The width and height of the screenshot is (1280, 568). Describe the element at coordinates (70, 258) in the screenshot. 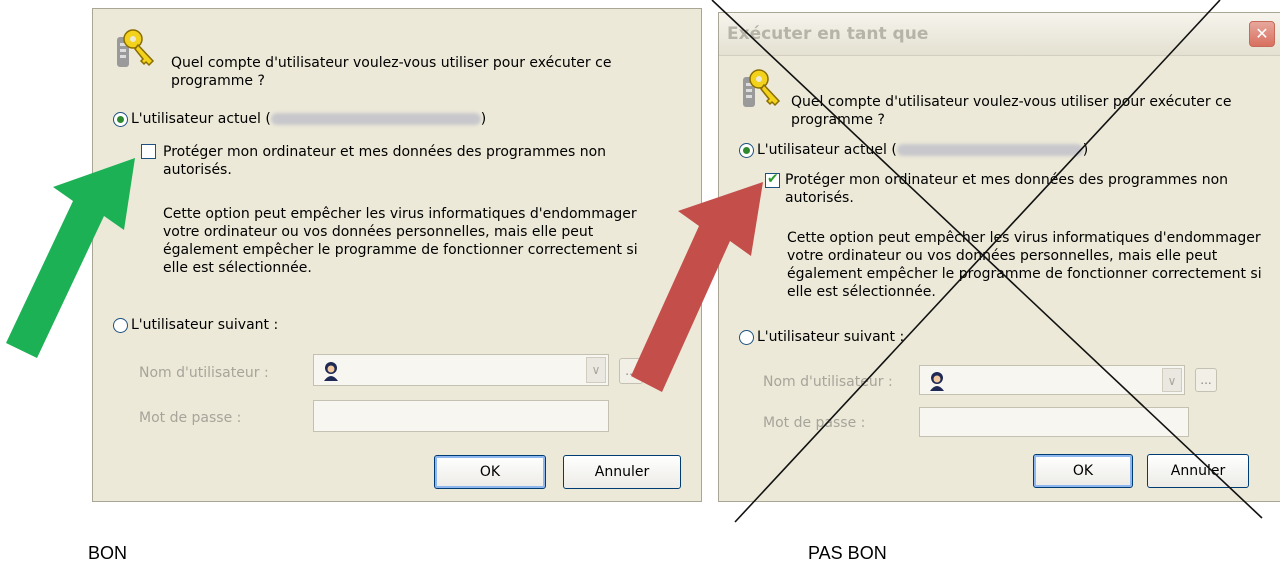

I see `green-arrow-icon` at that location.